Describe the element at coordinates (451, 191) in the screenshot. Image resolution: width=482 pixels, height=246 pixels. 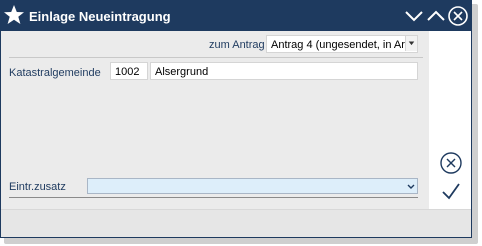
I see `checkmark-icon` at that location.